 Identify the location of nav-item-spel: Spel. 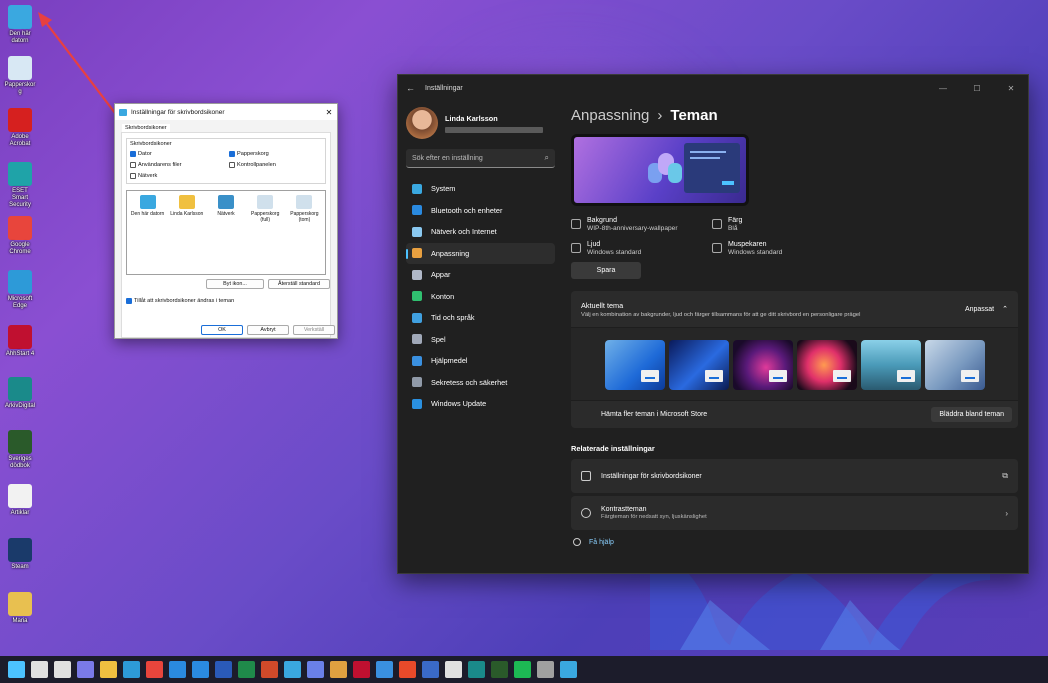
(480, 339).